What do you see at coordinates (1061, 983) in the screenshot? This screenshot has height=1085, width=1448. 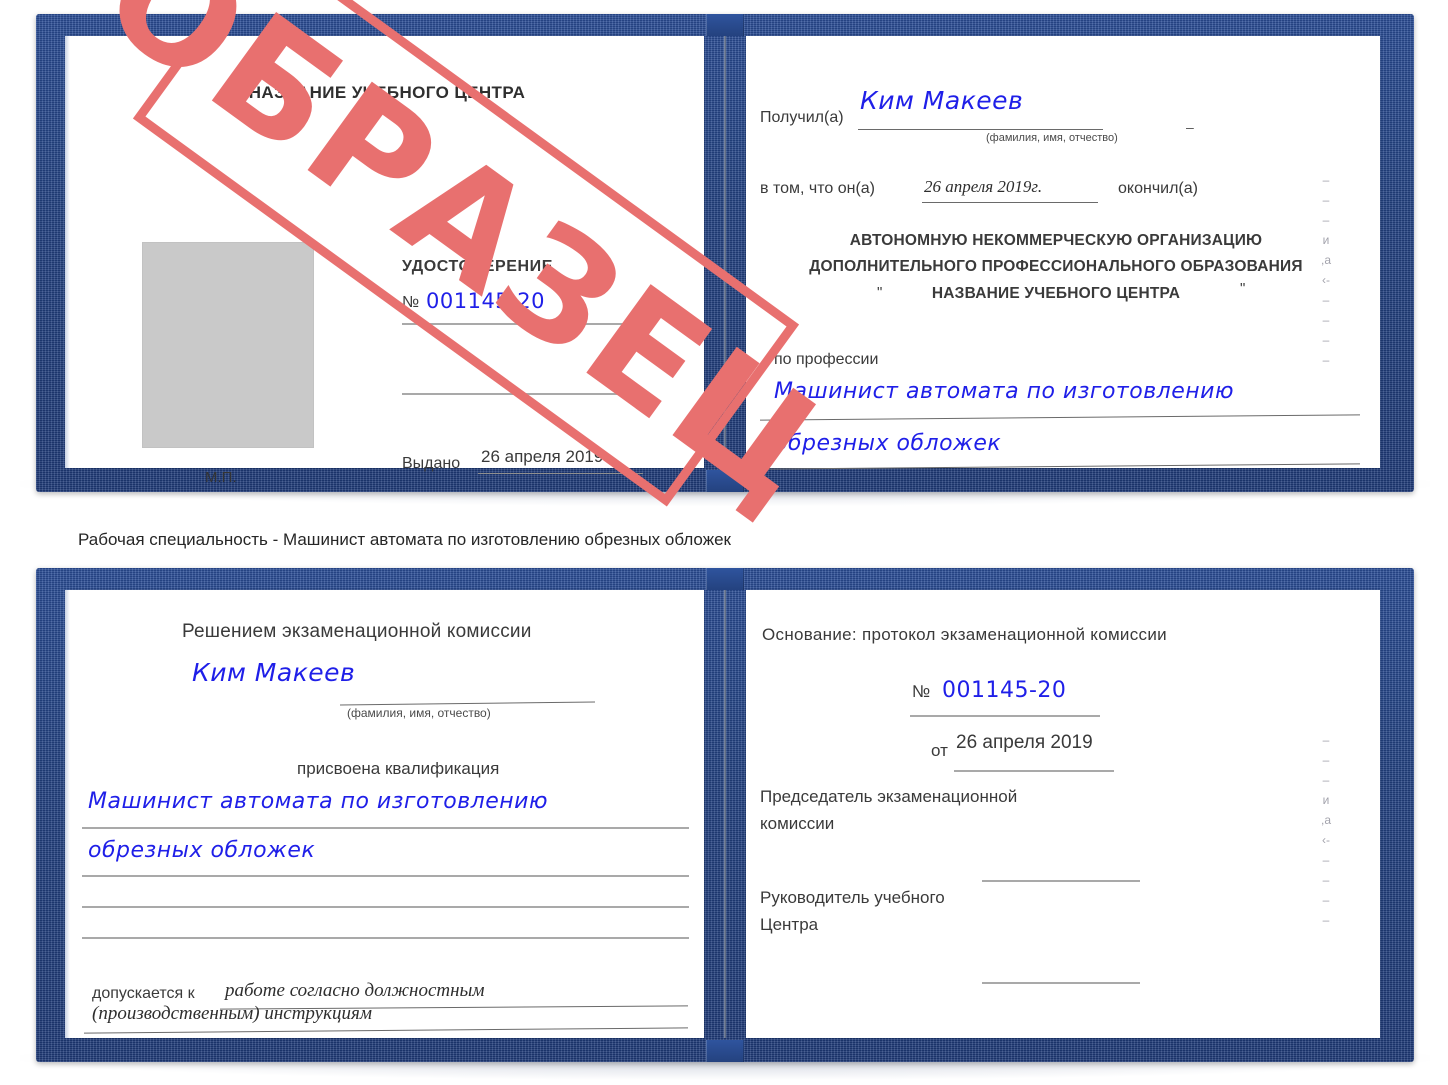 I see `head-signature-rule` at bounding box center [1061, 983].